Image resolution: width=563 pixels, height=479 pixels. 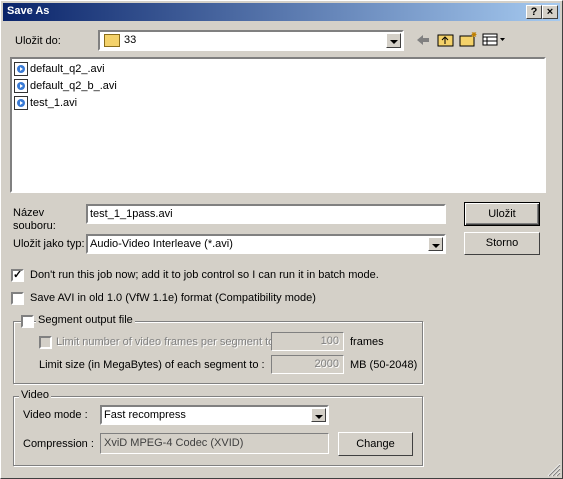 I want to click on video-mode-dropdown-button, so click(x=318, y=415).